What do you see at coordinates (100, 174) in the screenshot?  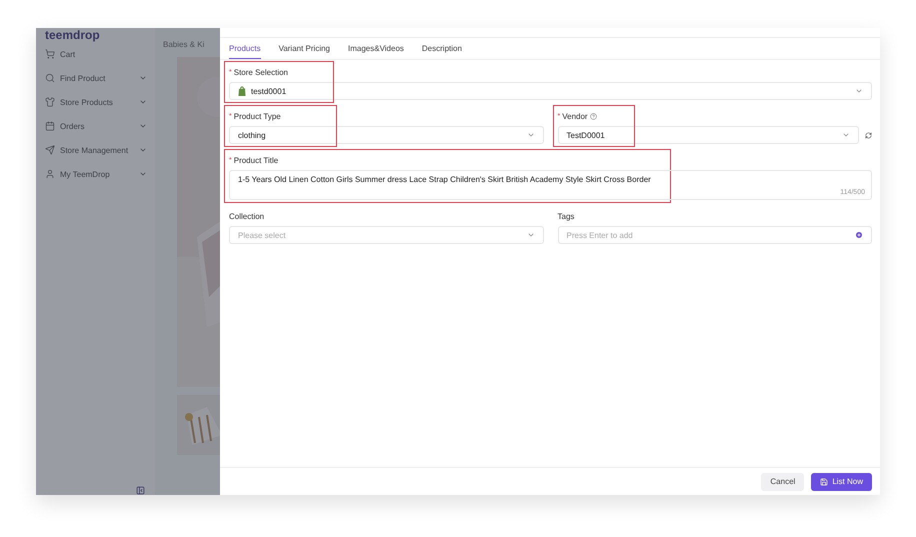 I see `sidebar-item: My TeemDrop` at bounding box center [100, 174].